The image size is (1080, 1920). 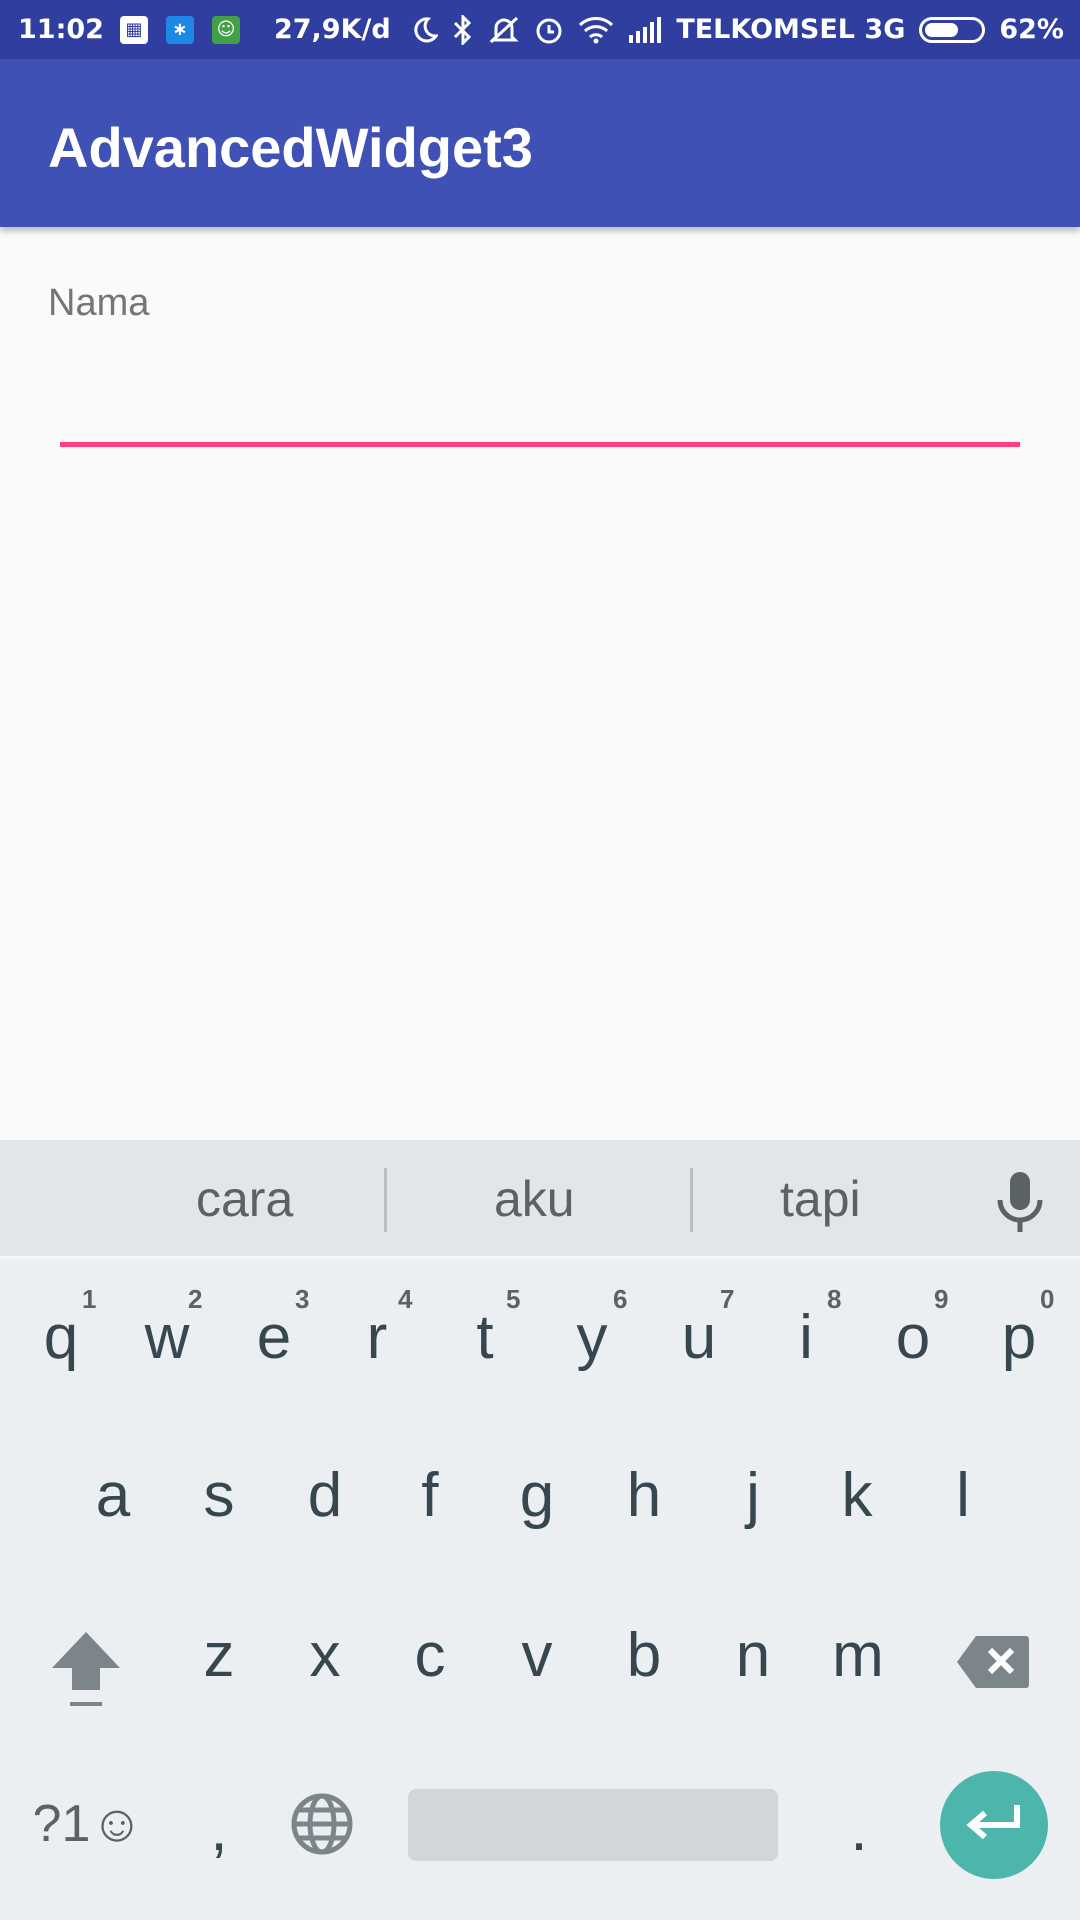 What do you see at coordinates (699, 1337) in the screenshot?
I see `key-u: u` at bounding box center [699, 1337].